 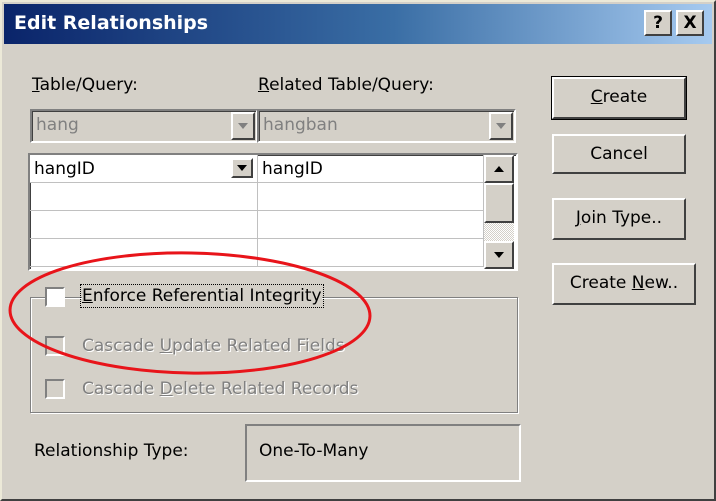 What do you see at coordinates (619, 219) in the screenshot?
I see `join-type-button: Join Type..` at bounding box center [619, 219].